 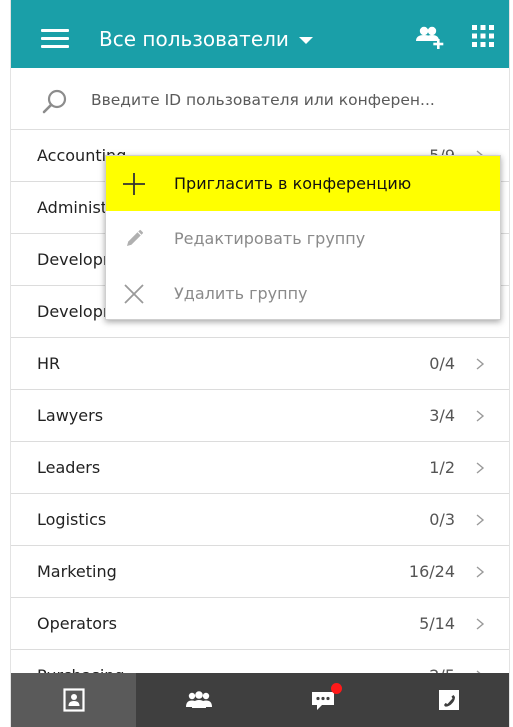 I want to click on group-name: Leaders, so click(x=69, y=467).